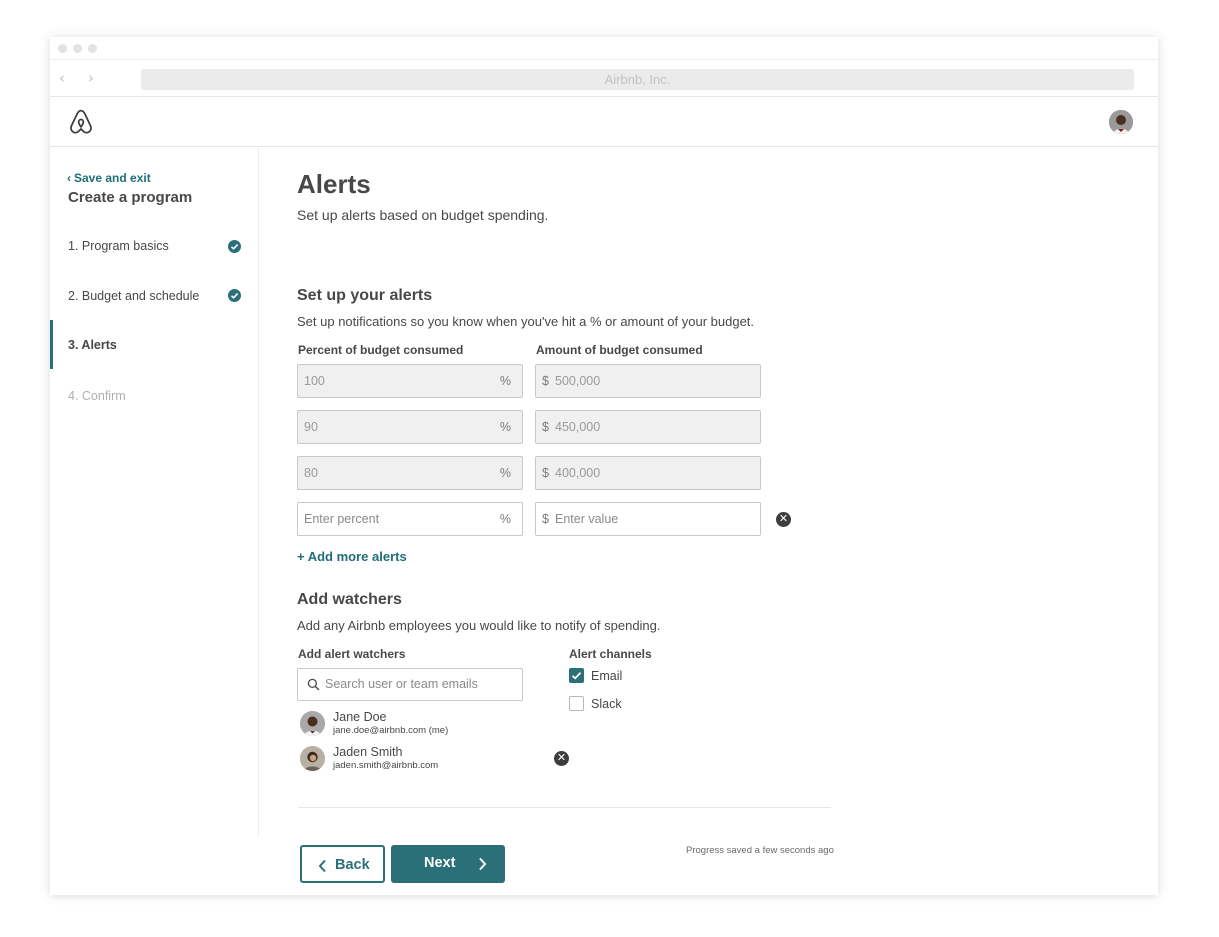 Image resolution: width=1219 pixels, height=937 pixels. What do you see at coordinates (313, 684) in the screenshot?
I see `search-icon` at bounding box center [313, 684].